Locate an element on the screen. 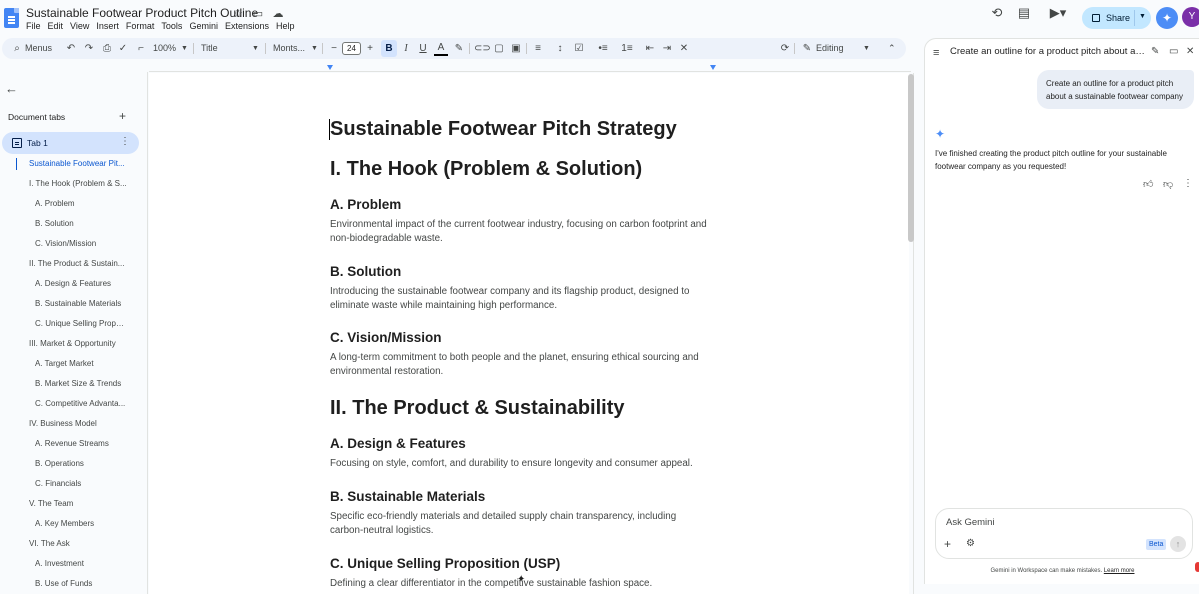 The height and width of the screenshot is (594, 1199). close-icon: ✕ is located at coordinates (1190, 51).